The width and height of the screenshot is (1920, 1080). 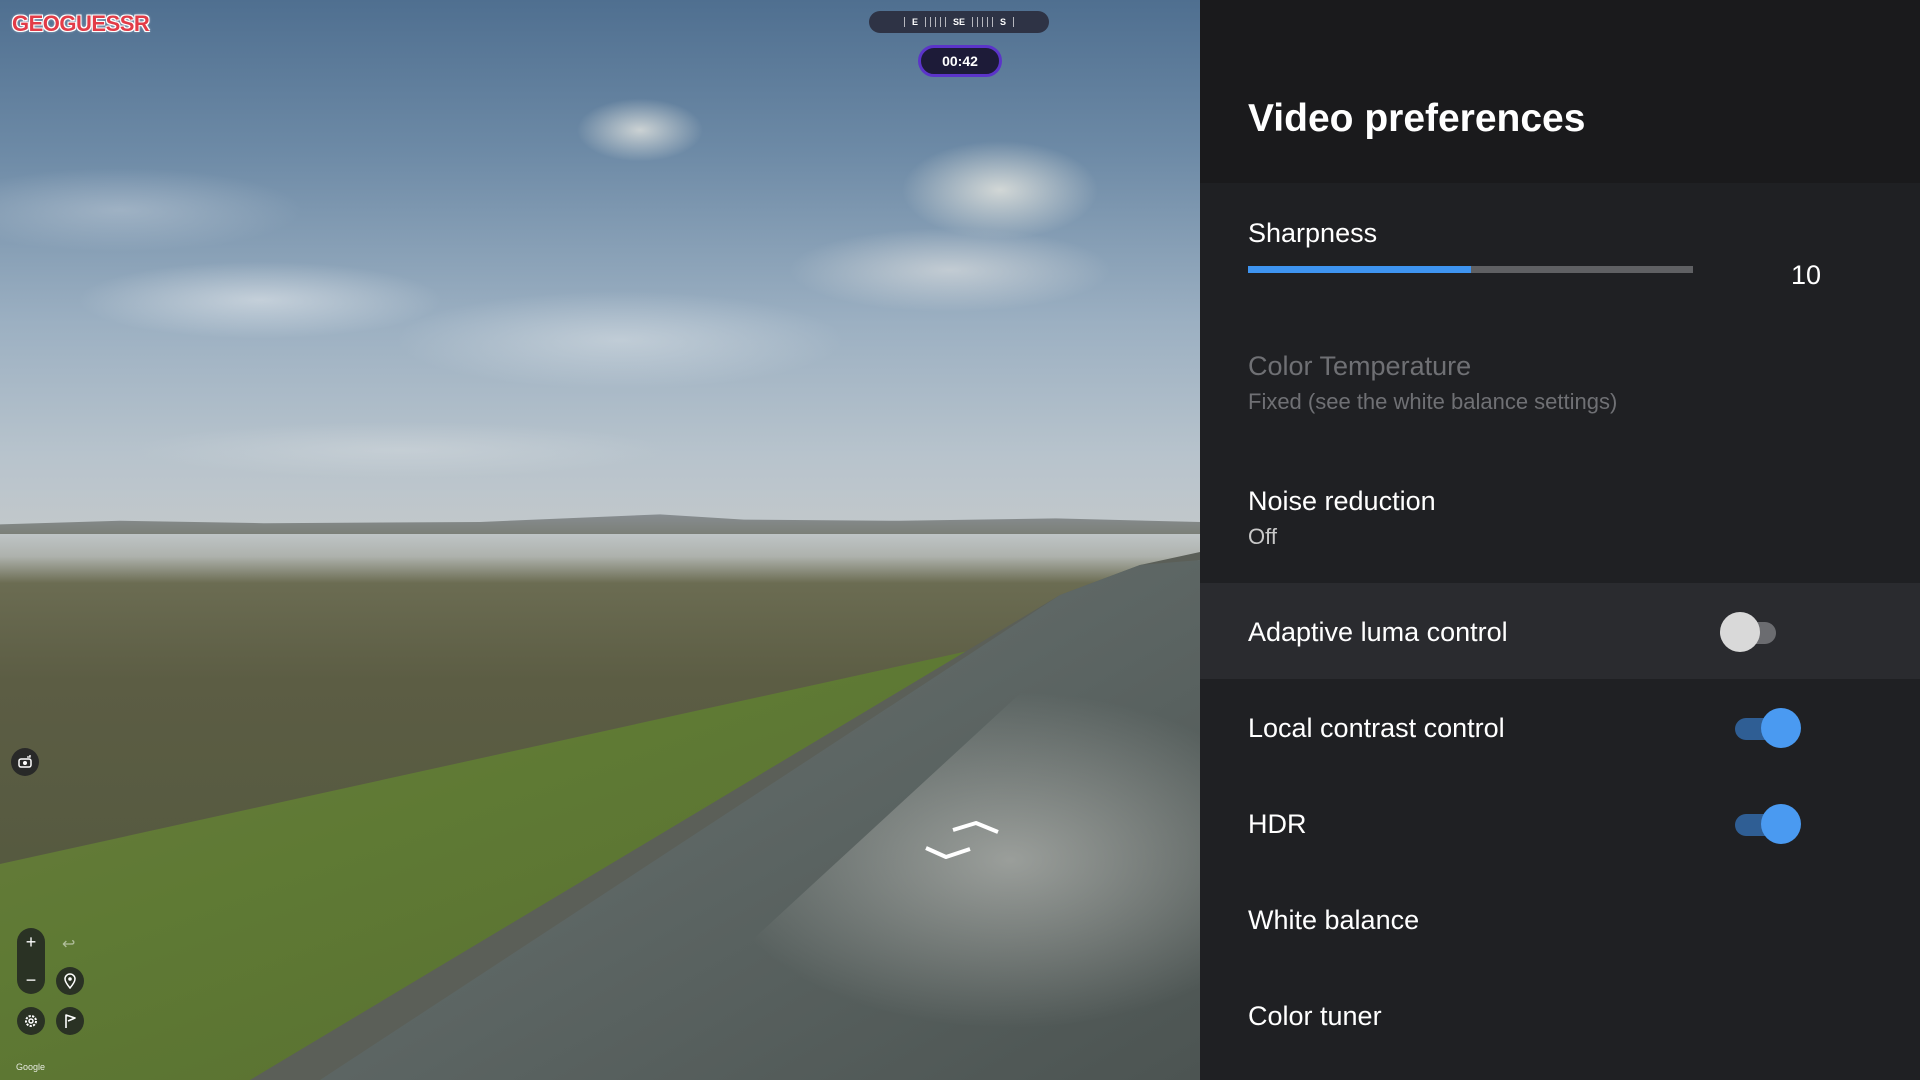 I want to click on undo-icon: ↩, so click(x=68, y=944).